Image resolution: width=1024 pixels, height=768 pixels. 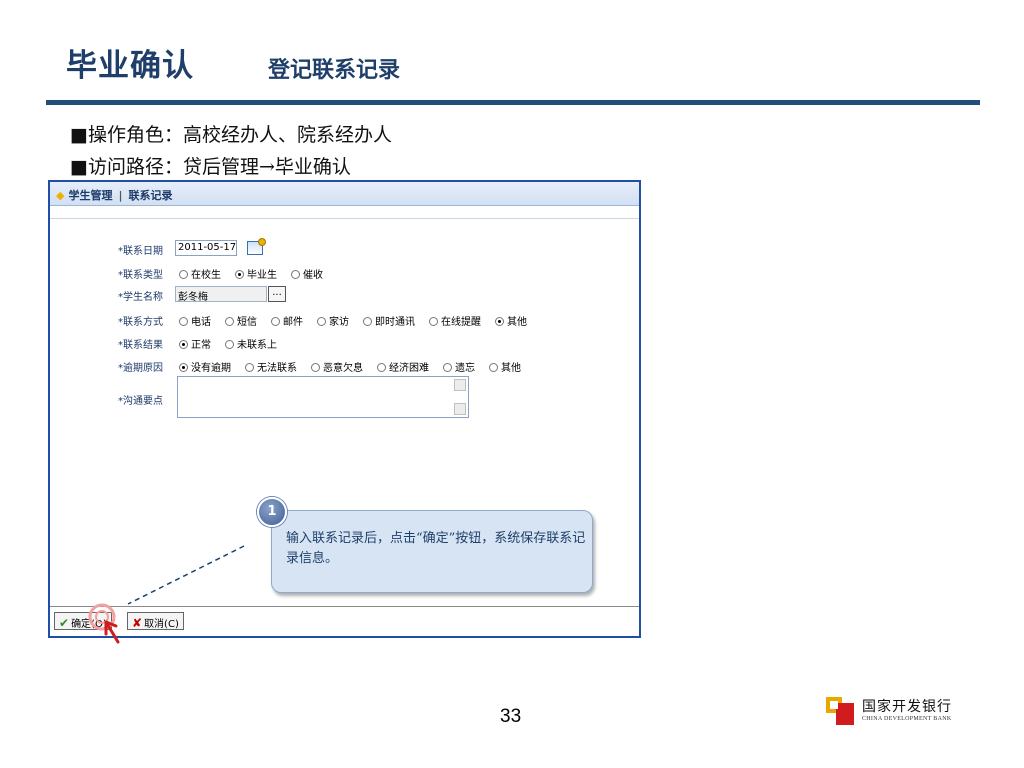 I want to click on cross-icon: ✘, so click(x=137, y=623).